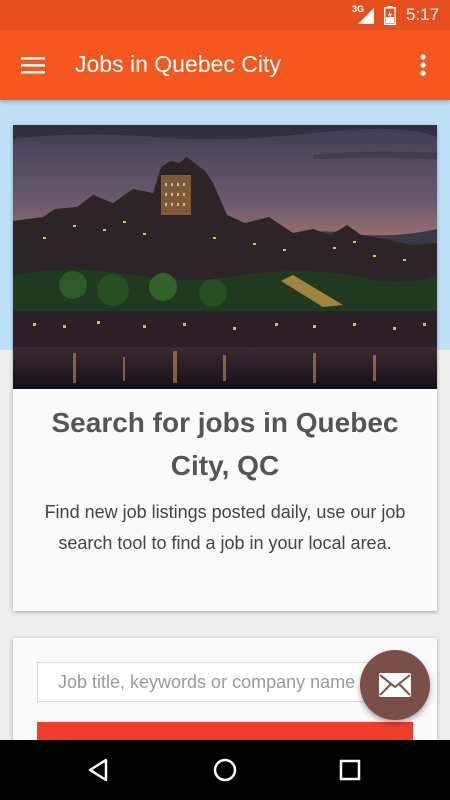 Image resolution: width=450 pixels, height=800 pixels. I want to click on system-nav-bar, so click(225, 770).